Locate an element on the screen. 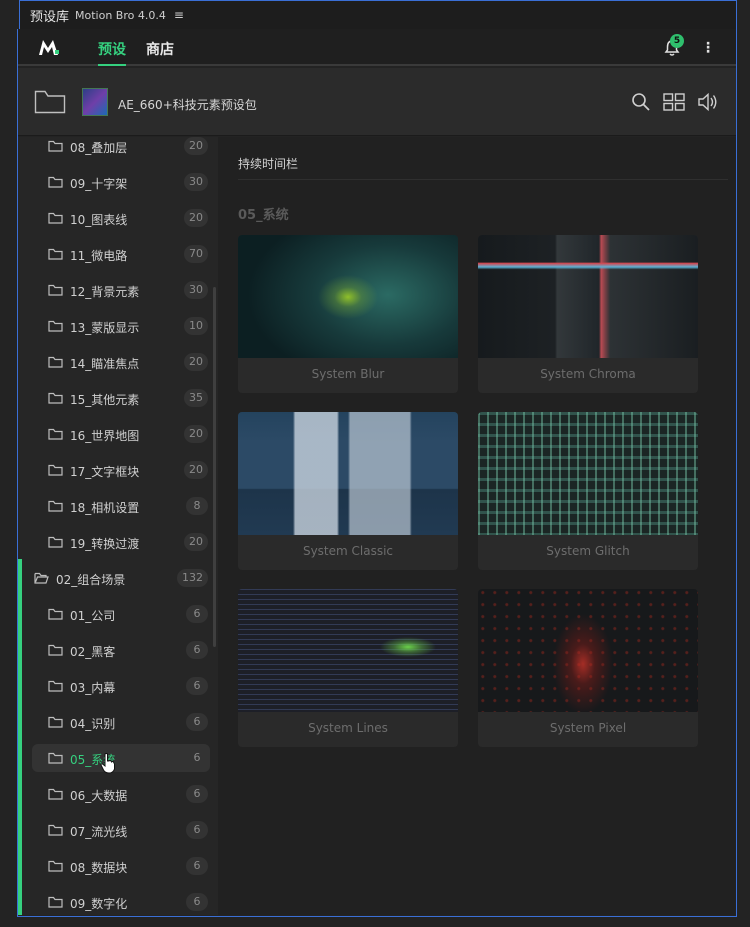  sidebar-item: 14_瞄准焦点 20 is located at coordinates (121, 362).